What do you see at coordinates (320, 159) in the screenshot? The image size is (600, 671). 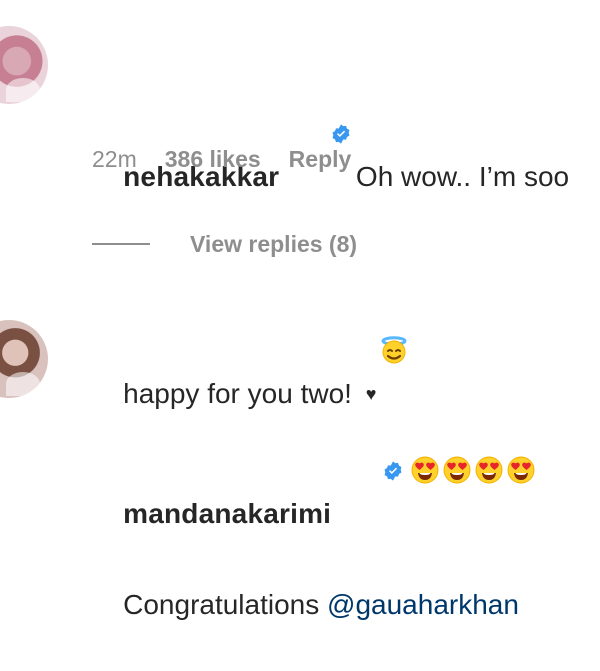 I see `reply-button: Reply` at bounding box center [320, 159].